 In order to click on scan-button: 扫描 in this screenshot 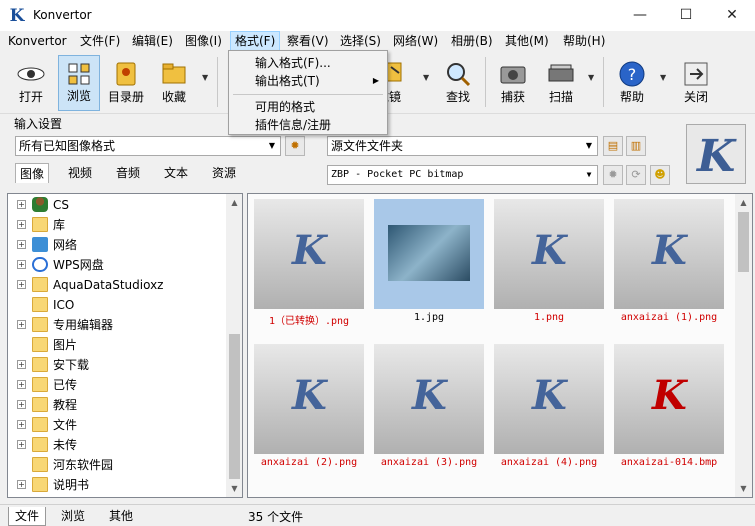, I will do `click(561, 83)`.